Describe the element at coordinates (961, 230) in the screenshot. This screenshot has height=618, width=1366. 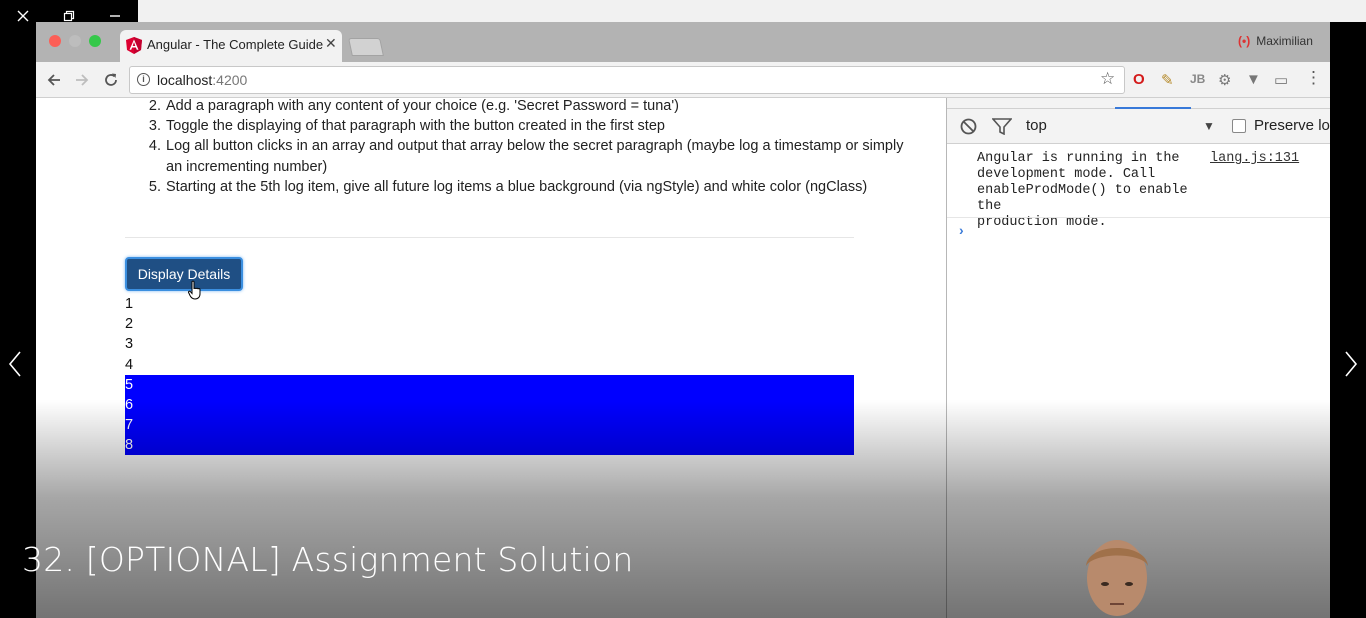
I see `console-prompt-icon: ›` at that location.